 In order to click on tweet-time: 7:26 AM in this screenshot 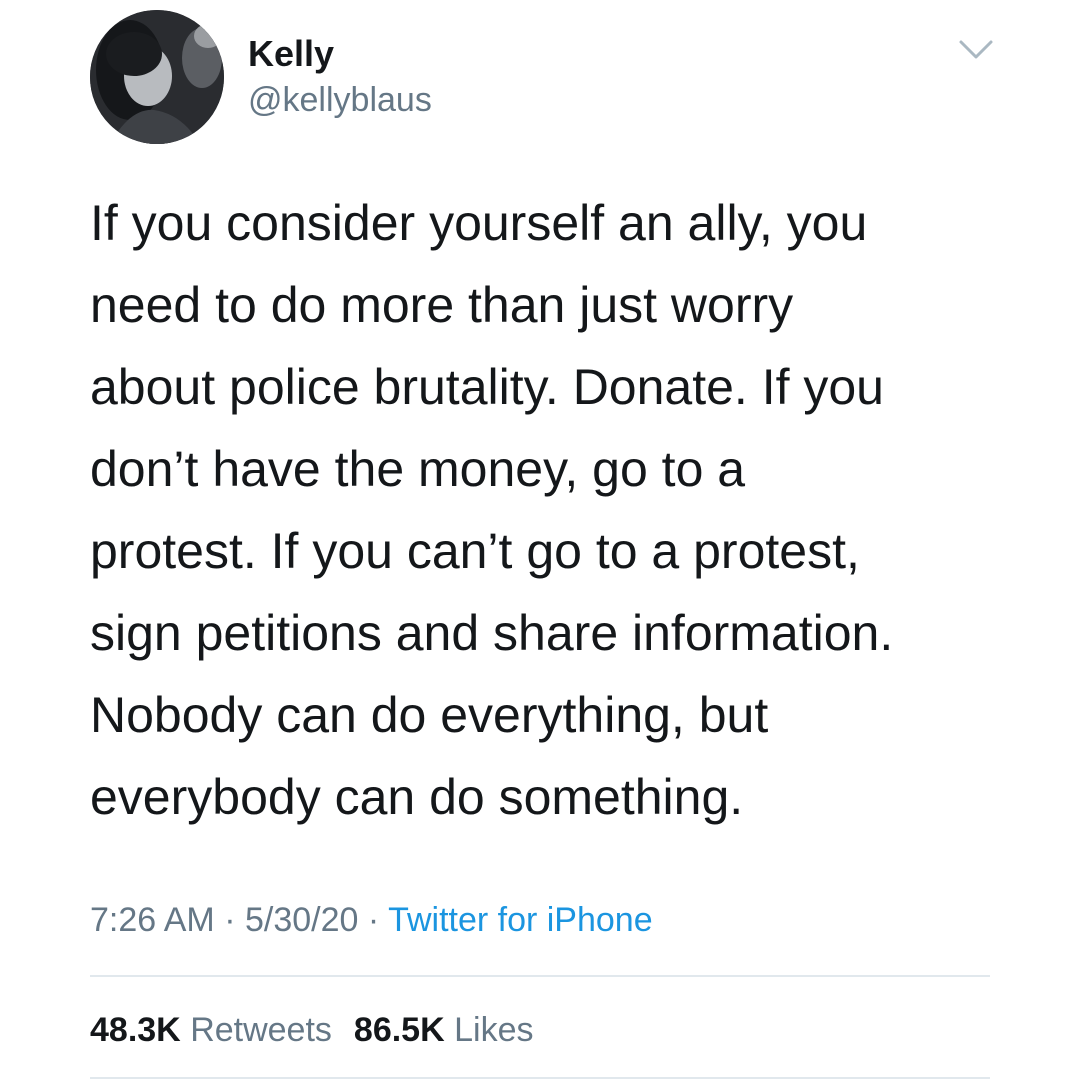, I will do `click(152, 920)`.